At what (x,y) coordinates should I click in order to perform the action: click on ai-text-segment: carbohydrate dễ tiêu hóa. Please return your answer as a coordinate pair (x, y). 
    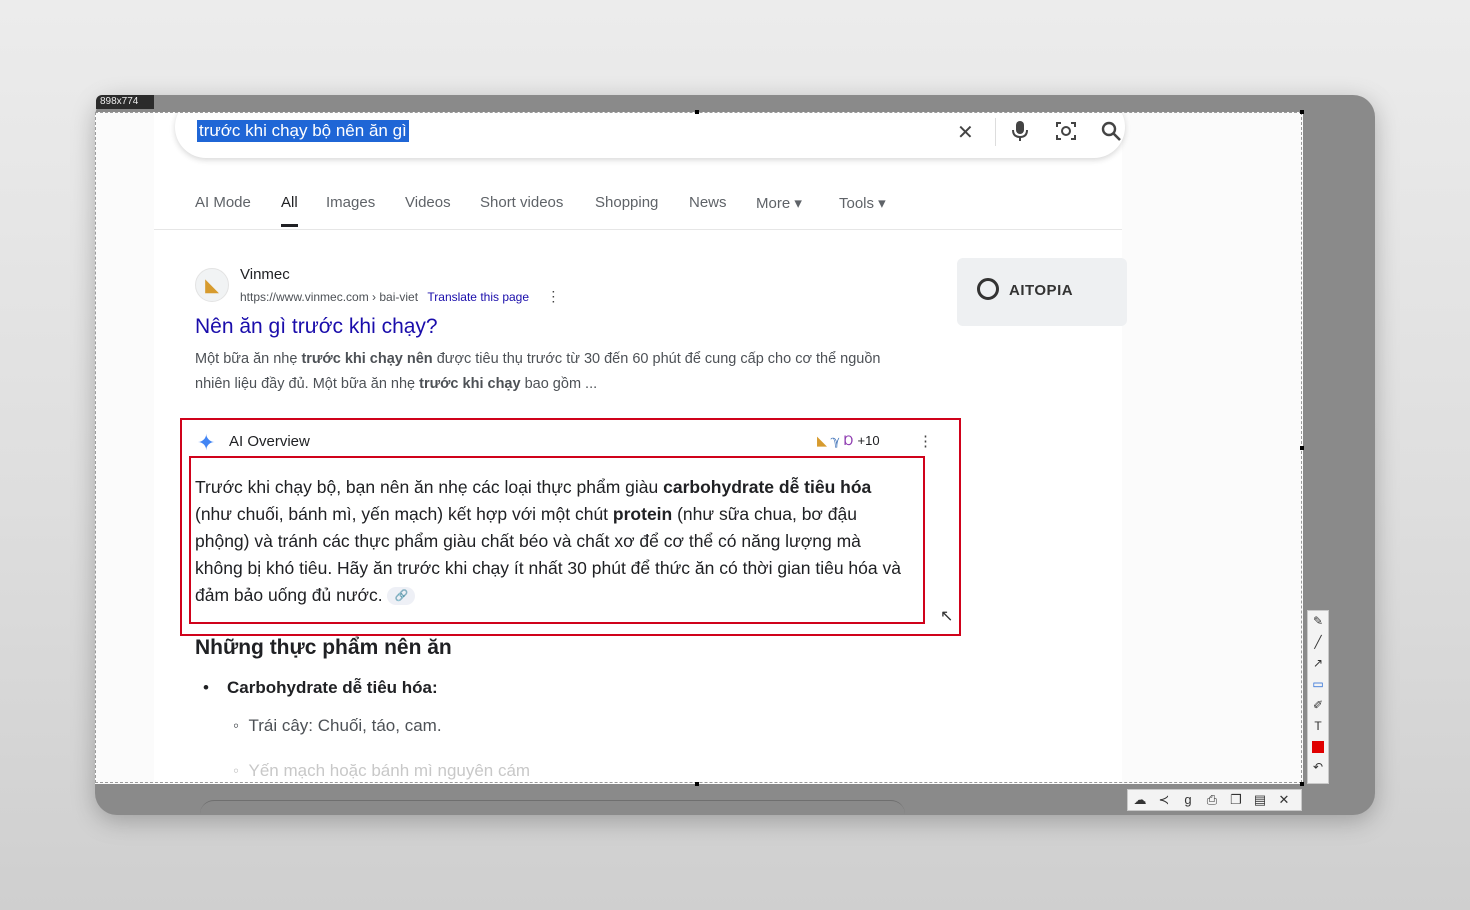
    Looking at the image, I should click on (767, 487).